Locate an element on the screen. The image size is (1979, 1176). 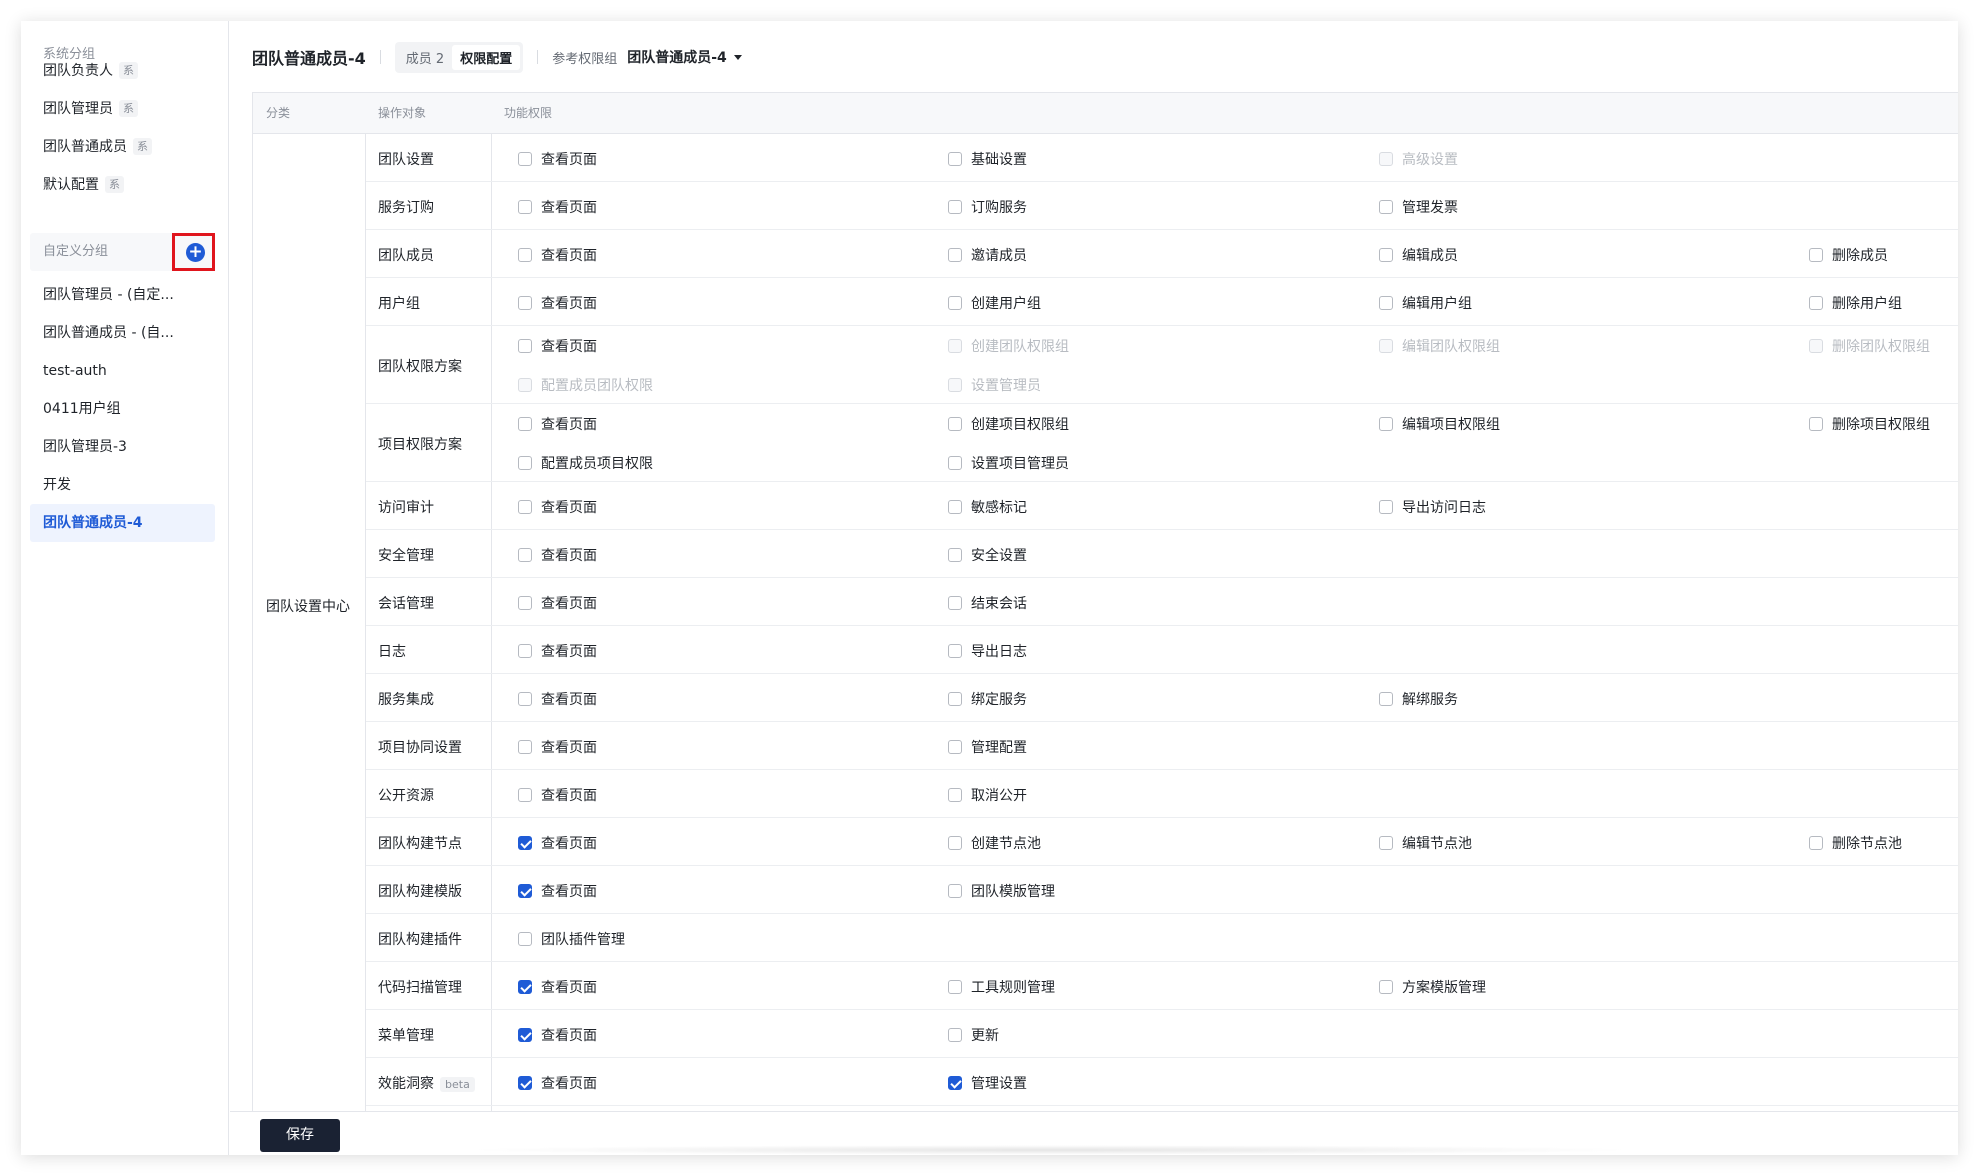
permission-checkbox: 删除项目权限组 is located at coordinates (1869, 424).